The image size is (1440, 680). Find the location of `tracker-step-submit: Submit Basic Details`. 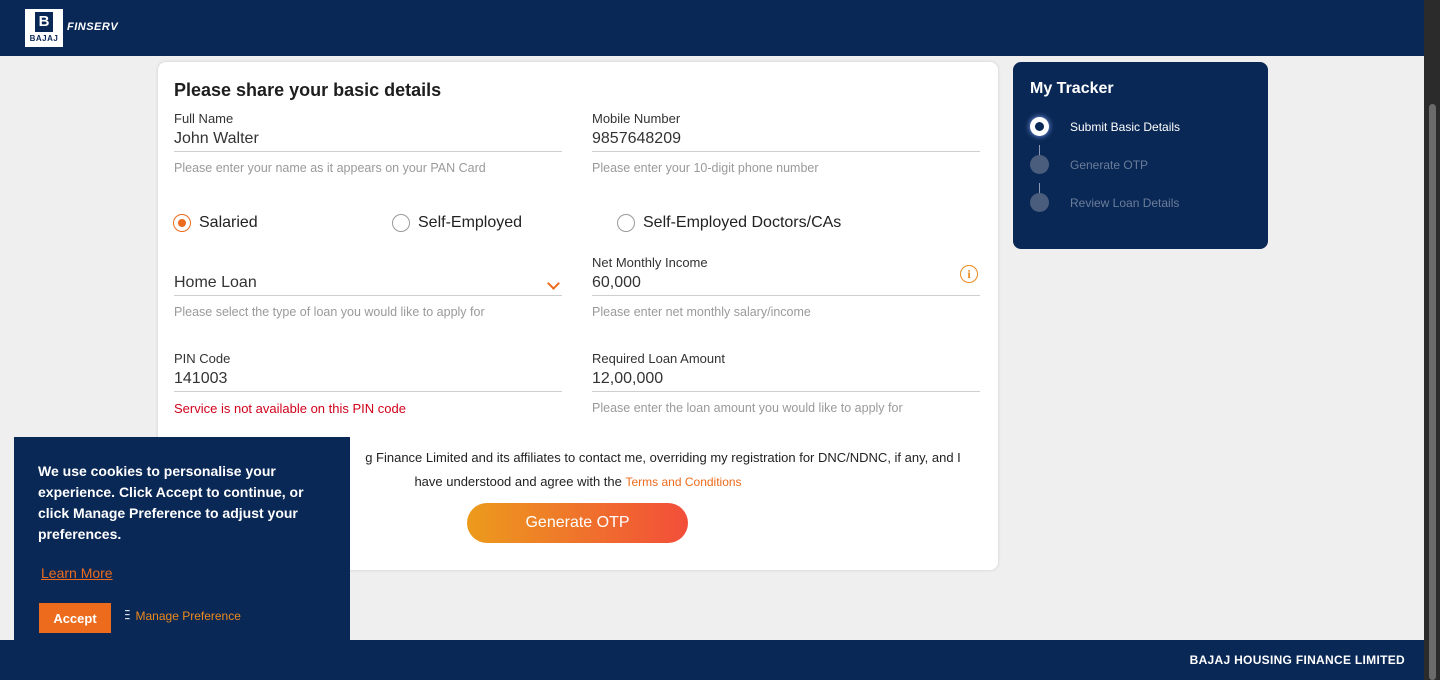

tracker-step-submit: Submit Basic Details is located at coordinates (1105, 126).